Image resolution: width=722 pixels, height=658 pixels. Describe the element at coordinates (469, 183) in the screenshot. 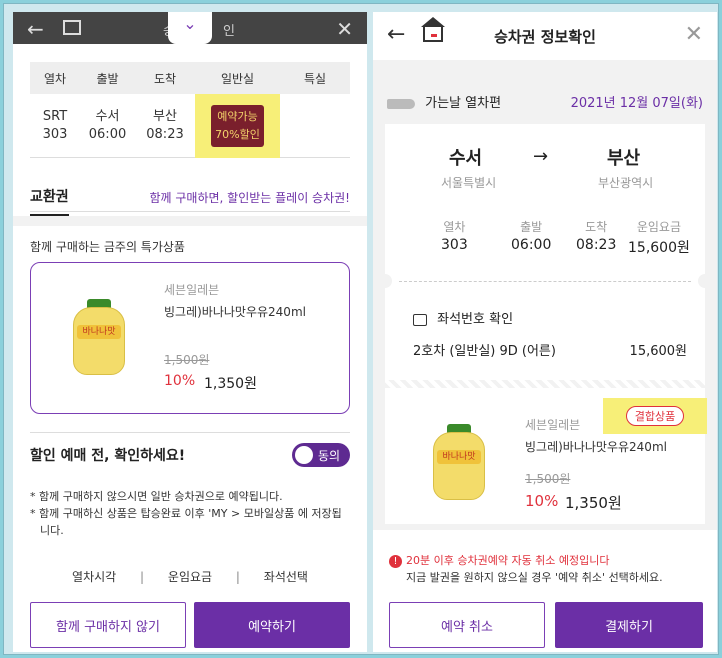

I see `from-city: 서울특별시` at that location.